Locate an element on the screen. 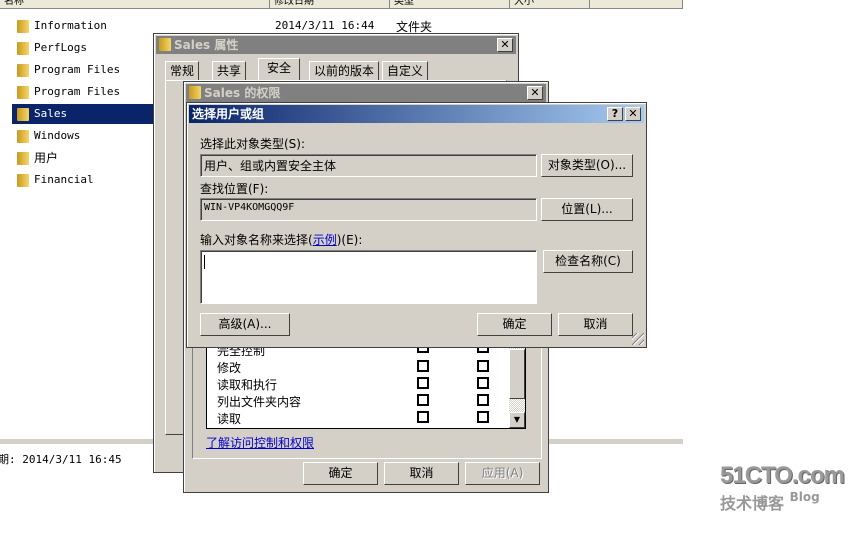  watermark-line1: 51CTO.com is located at coordinates (782, 475).